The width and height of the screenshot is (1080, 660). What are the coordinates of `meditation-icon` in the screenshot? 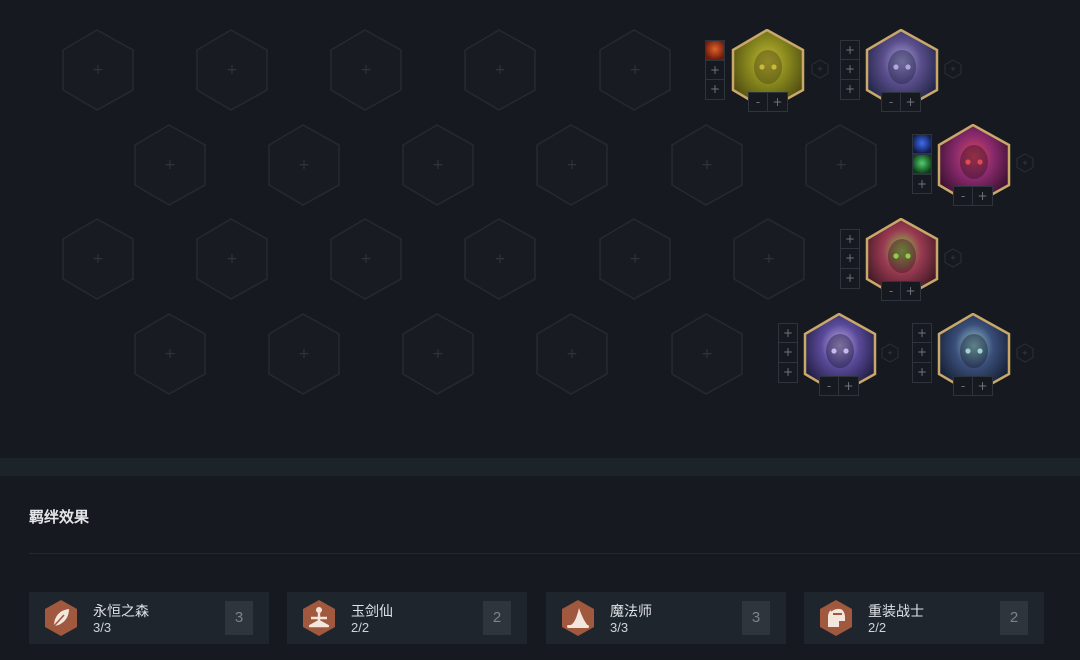 It's located at (319, 618).